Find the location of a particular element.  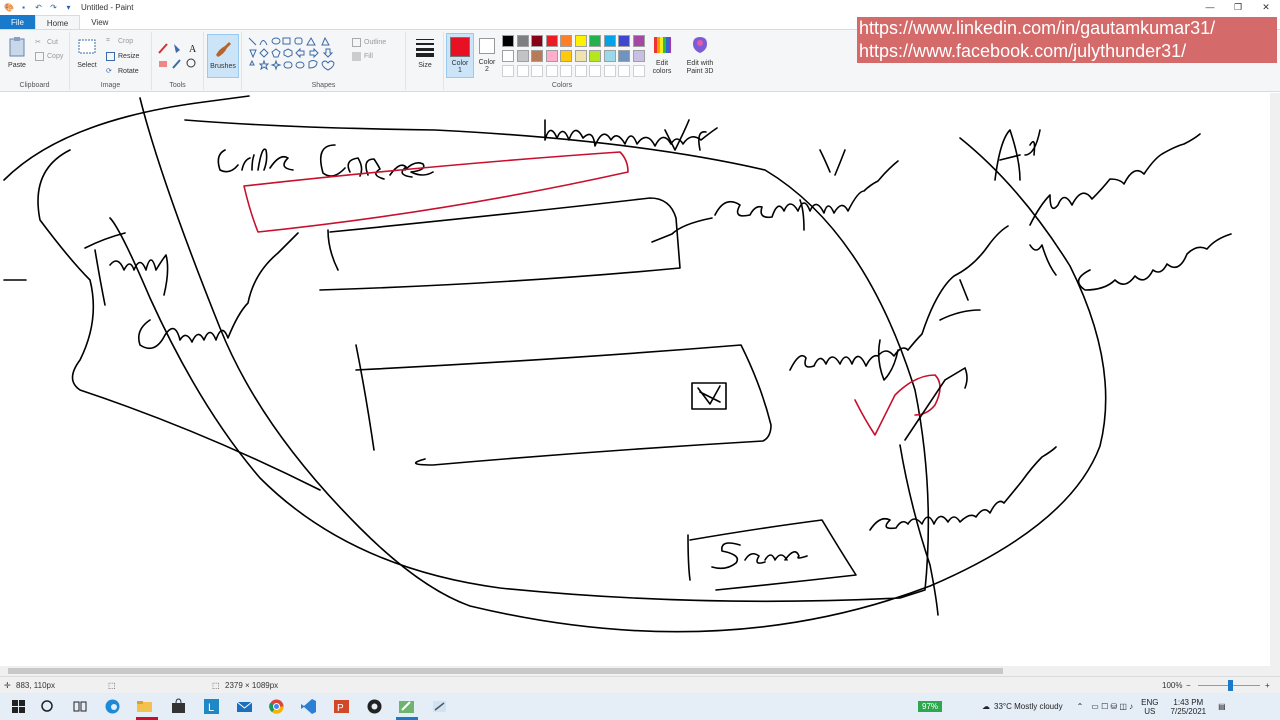

tray-chevron-icon: ⌃ is located at coordinates (1080, 706).